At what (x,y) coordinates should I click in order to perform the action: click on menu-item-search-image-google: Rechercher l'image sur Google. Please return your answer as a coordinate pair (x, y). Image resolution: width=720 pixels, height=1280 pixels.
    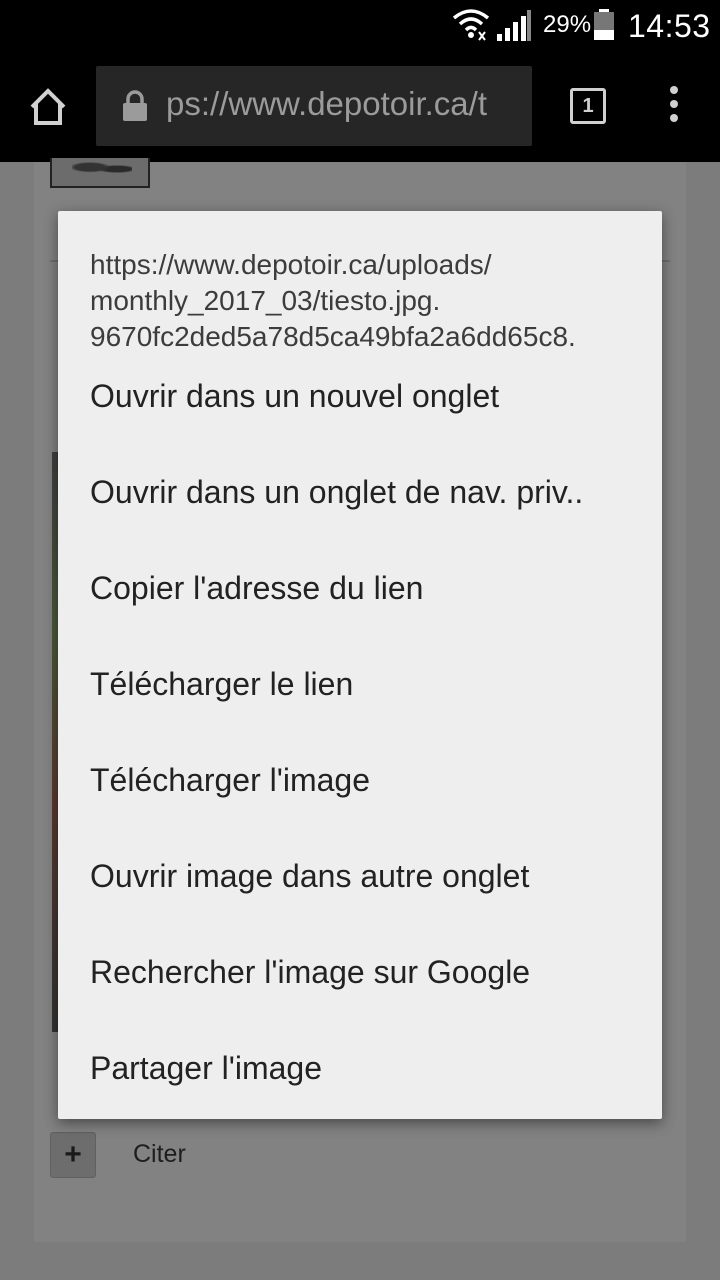
    Looking at the image, I should click on (360, 976).